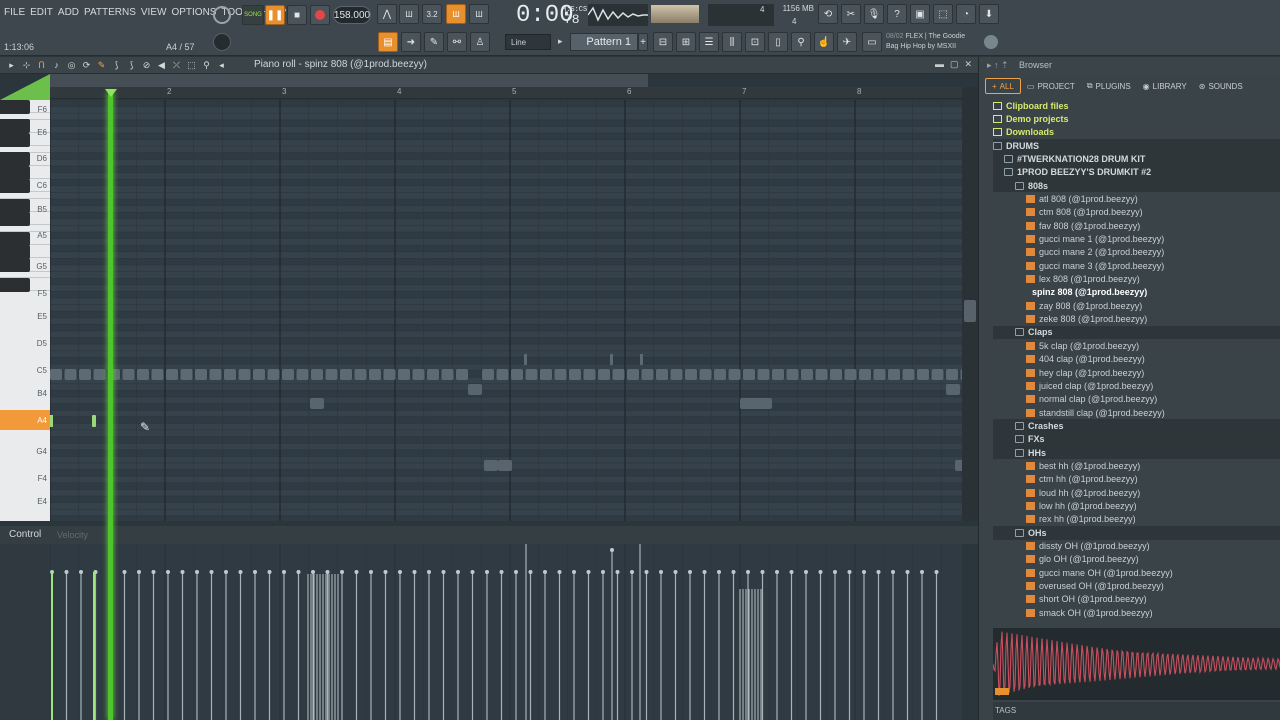 This screenshot has width=1280, height=720. Describe the element at coordinates (1031, 105) in the screenshot. I see `browser-folder-item: Clipboard files` at that location.